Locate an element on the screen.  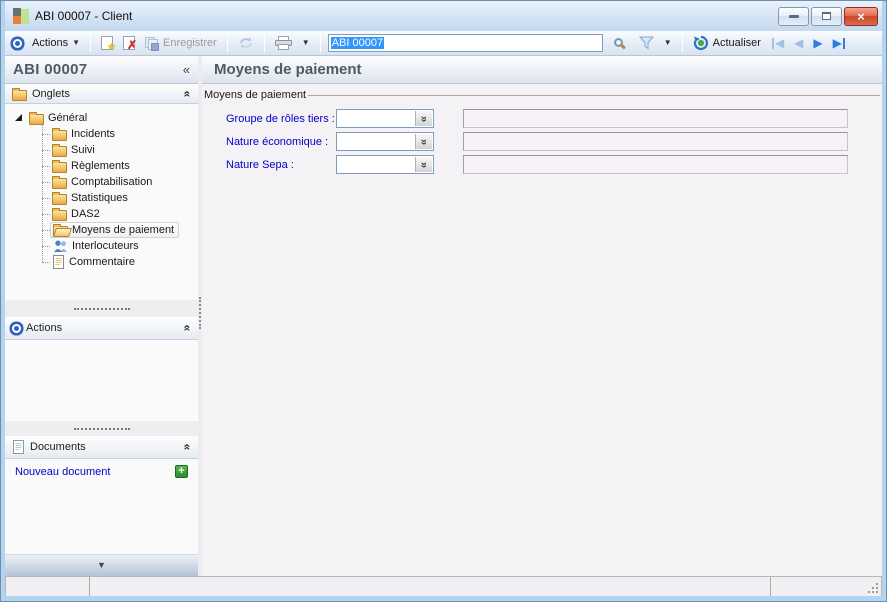
panel-header-onglets: Onglets « is located at coordinates (101, 94).